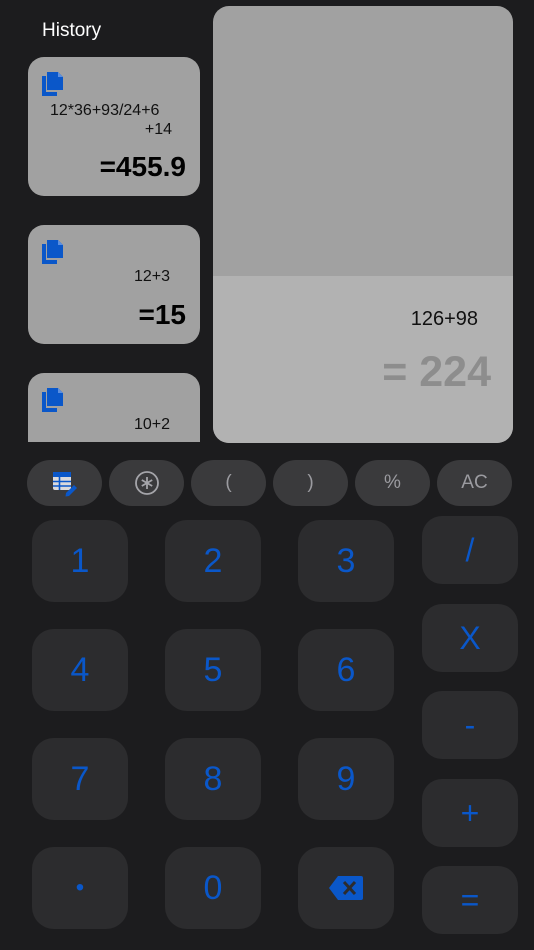 The height and width of the screenshot is (950, 534). Describe the element at coordinates (470, 900) in the screenshot. I see `equals-button: =` at that location.